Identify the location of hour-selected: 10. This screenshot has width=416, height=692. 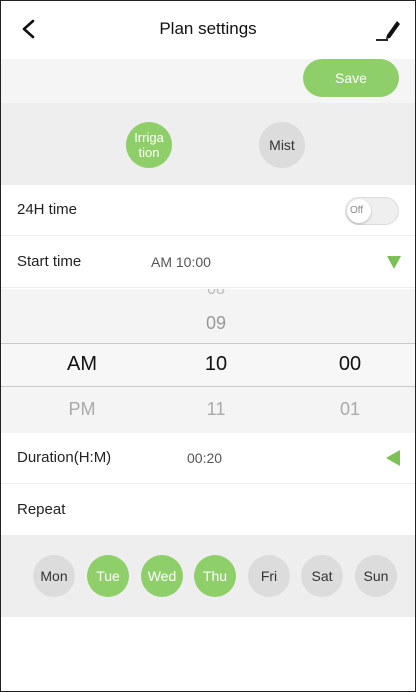
(216, 364).